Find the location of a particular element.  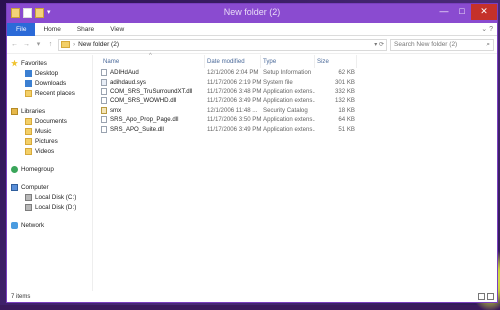

view-buttons is located at coordinates (487, 296).